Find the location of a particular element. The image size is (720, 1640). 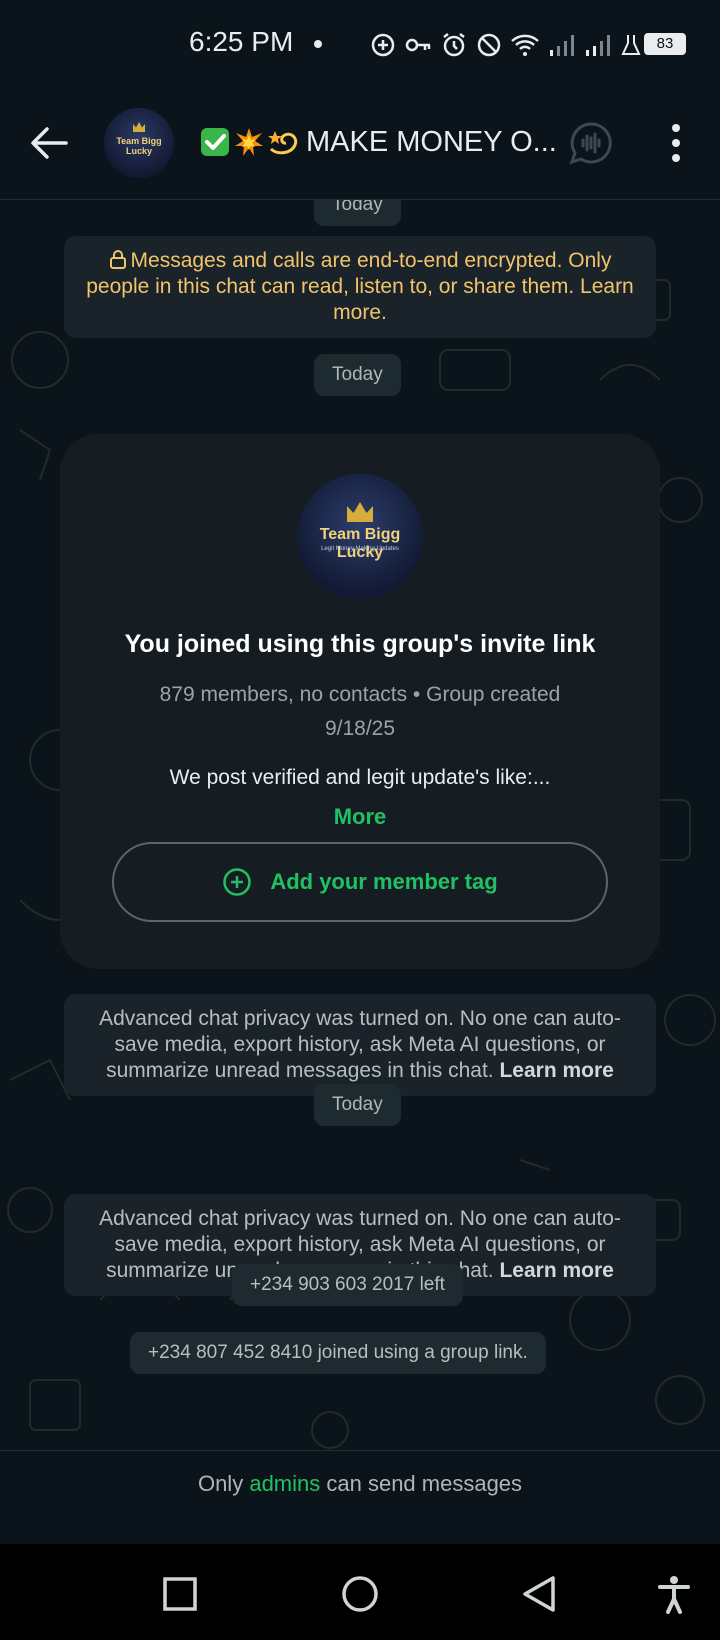

admins-only-footer: Only admins can send messages is located at coordinates (360, 1497).